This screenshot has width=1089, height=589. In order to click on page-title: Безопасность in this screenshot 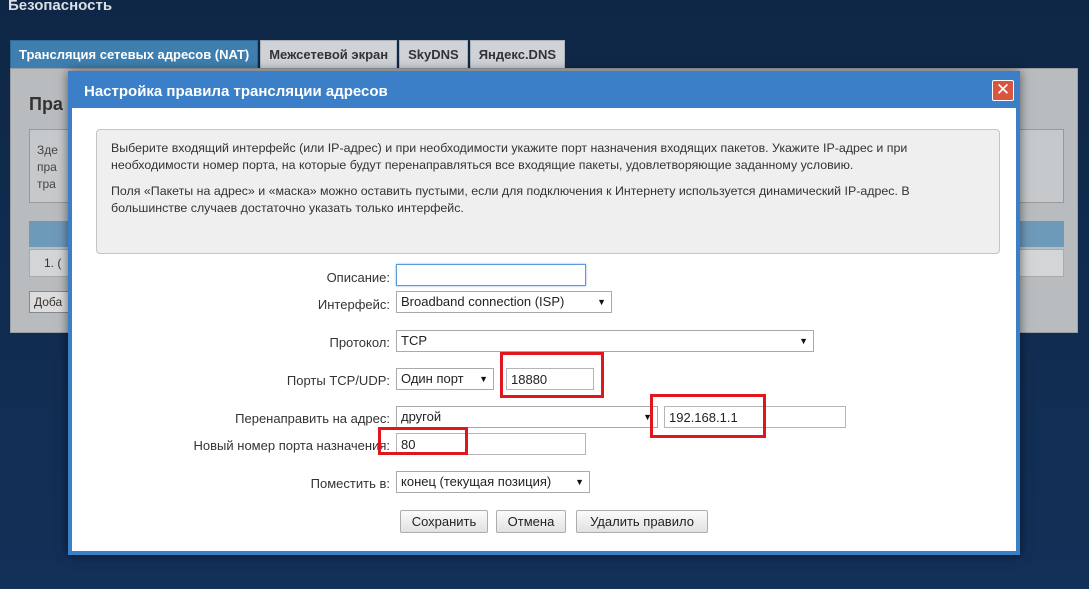, I will do `click(60, 7)`.